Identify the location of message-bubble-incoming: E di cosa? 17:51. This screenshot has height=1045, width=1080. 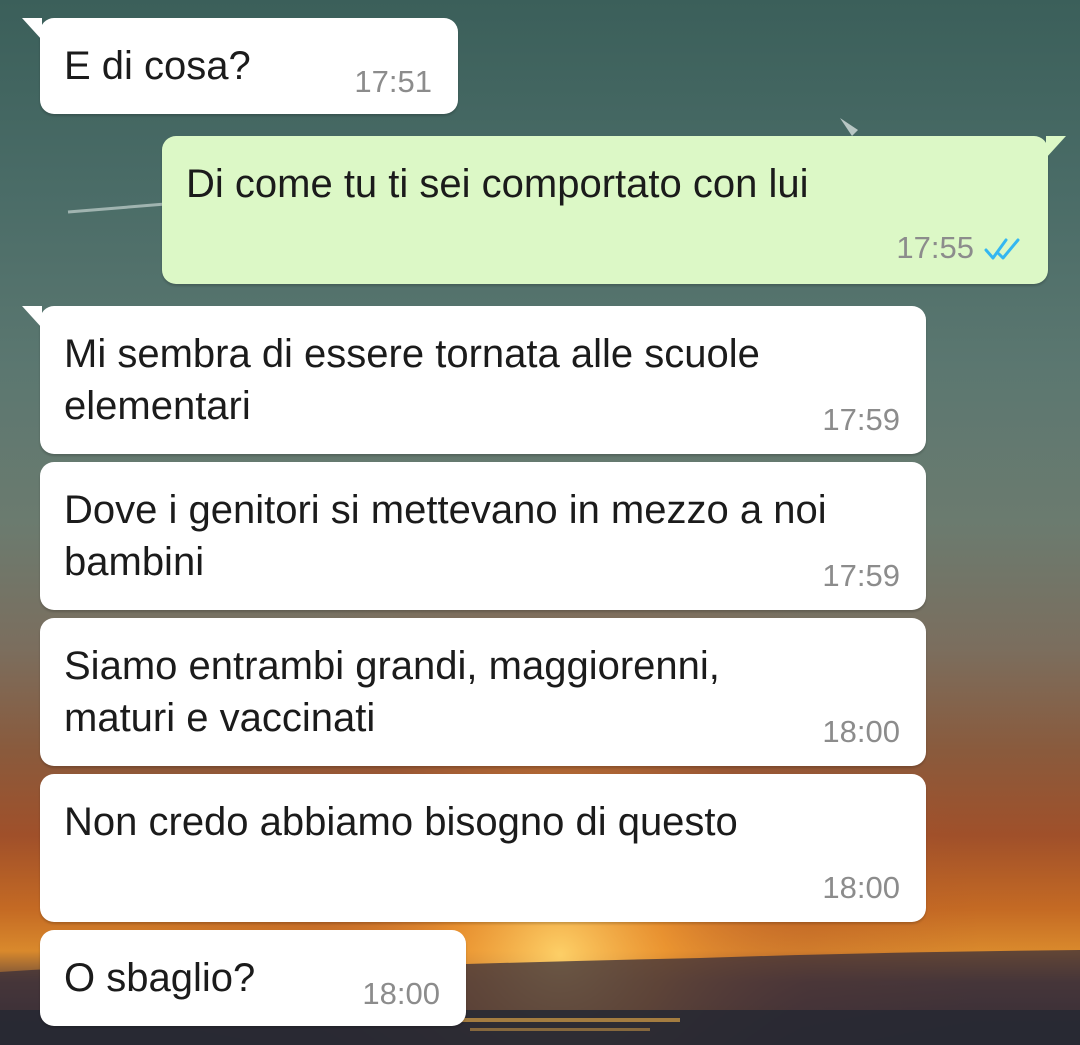
(240, 66).